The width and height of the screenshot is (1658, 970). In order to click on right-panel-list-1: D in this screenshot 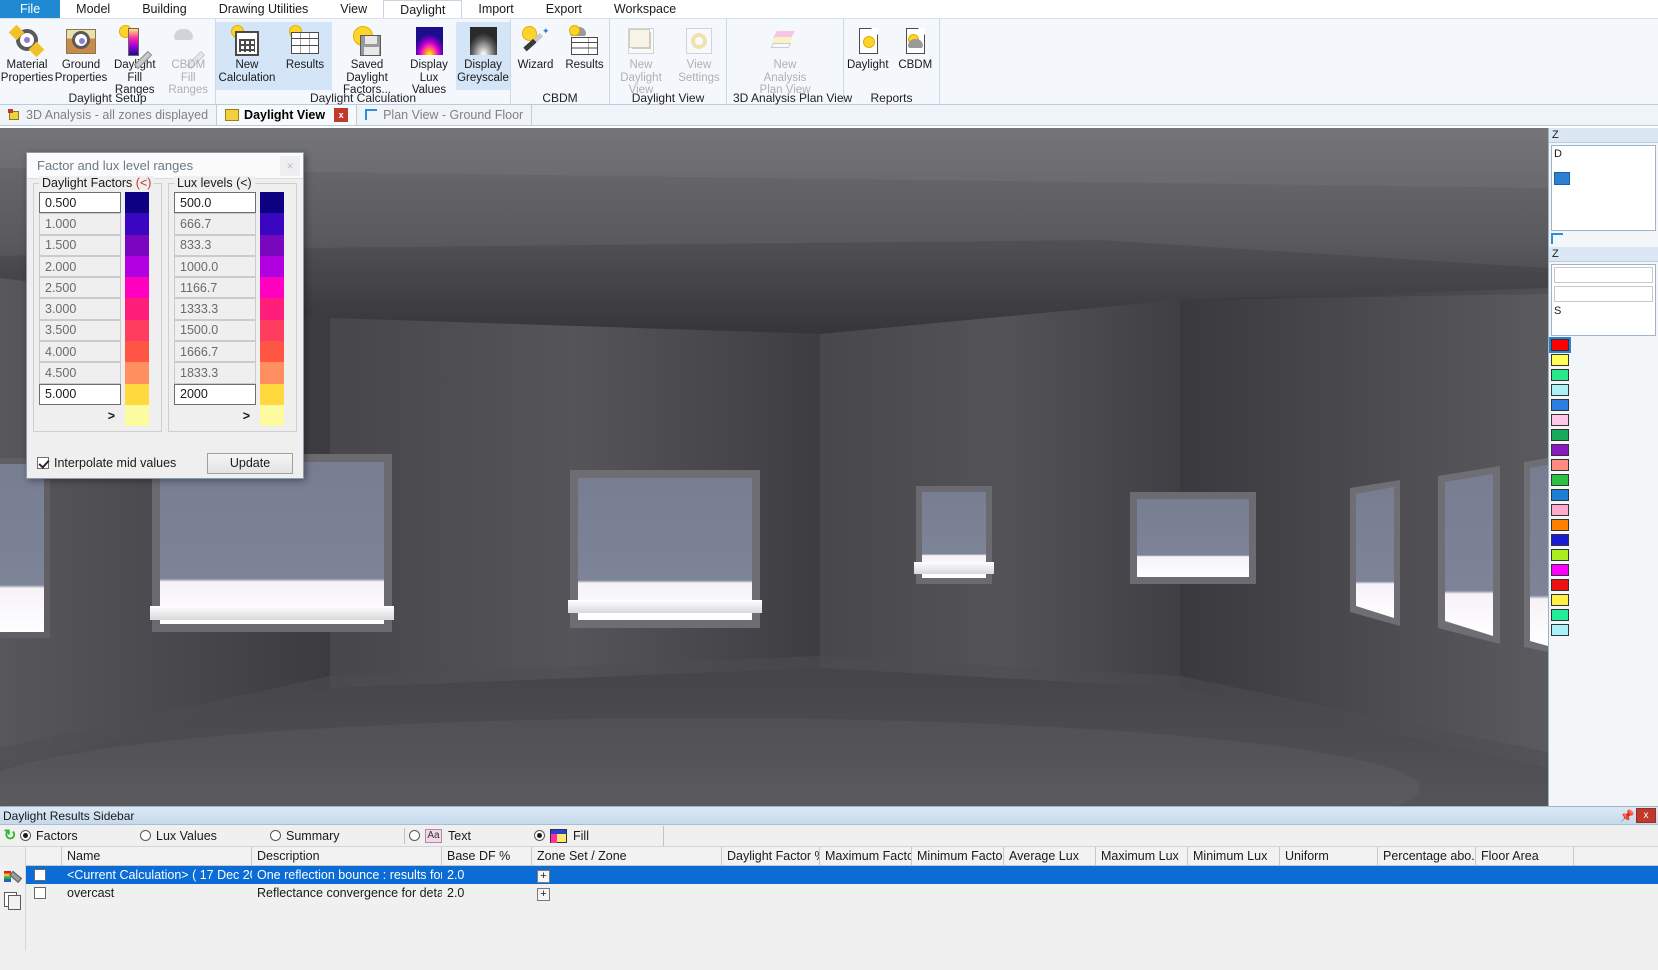, I will do `click(1603, 188)`.